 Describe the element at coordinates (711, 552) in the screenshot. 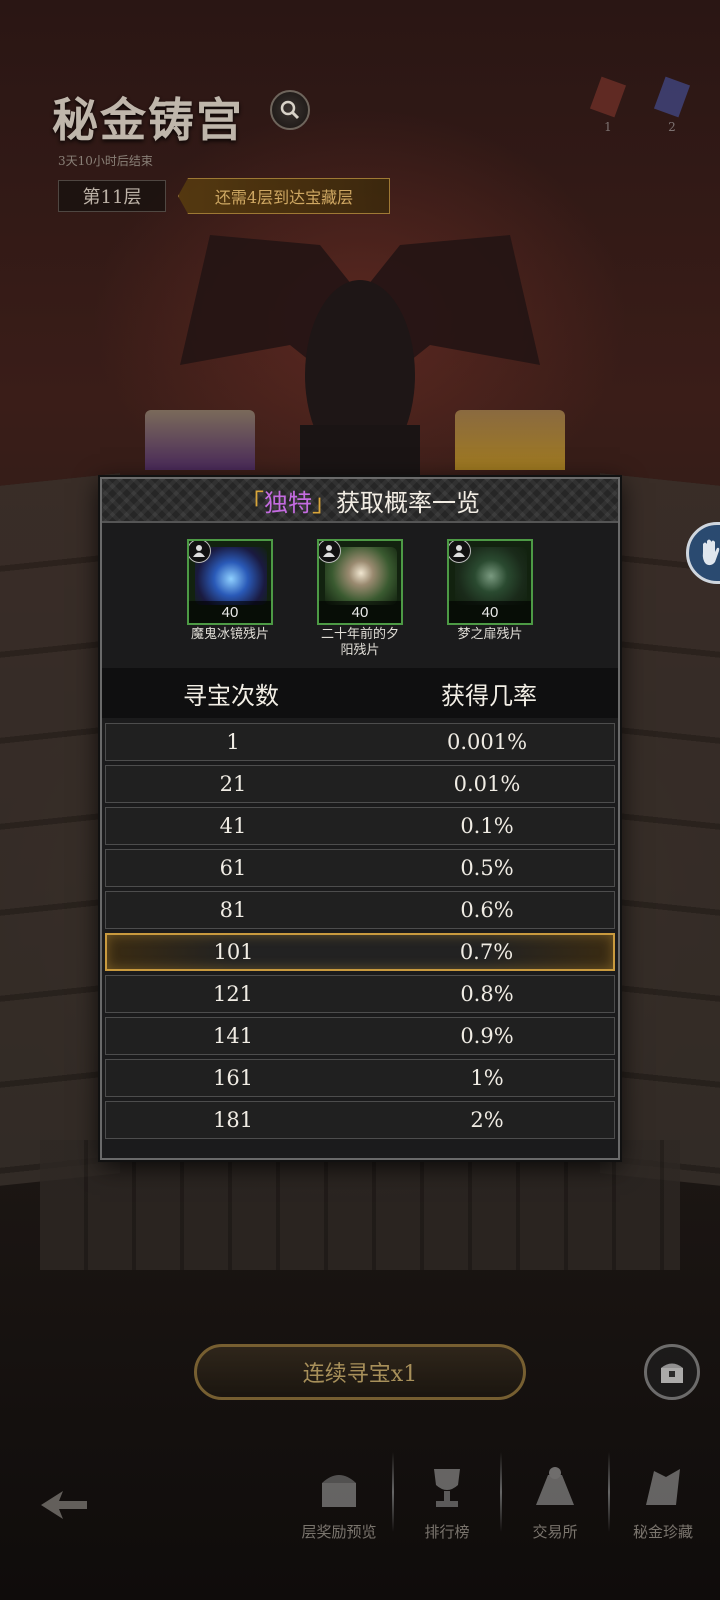

I see `hand-icon` at that location.